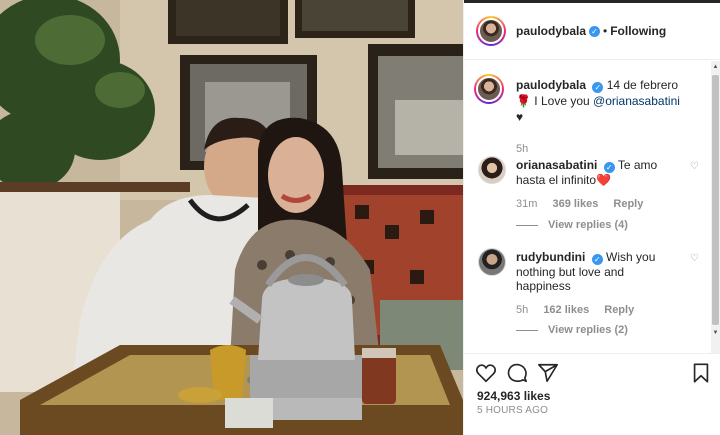 The image size is (720, 435). Describe the element at coordinates (636, 101) in the screenshot. I see `caption-mention: @orianasabatini` at that location.